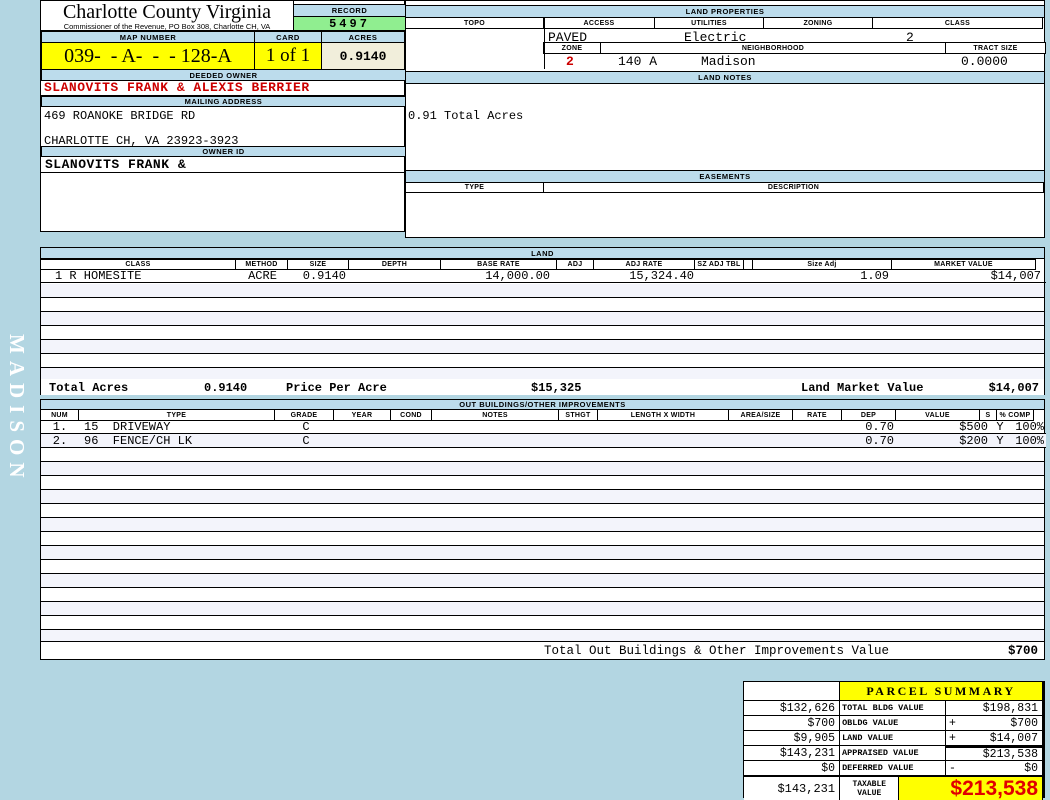  I want to click on land-row-adj, so click(580, 275).